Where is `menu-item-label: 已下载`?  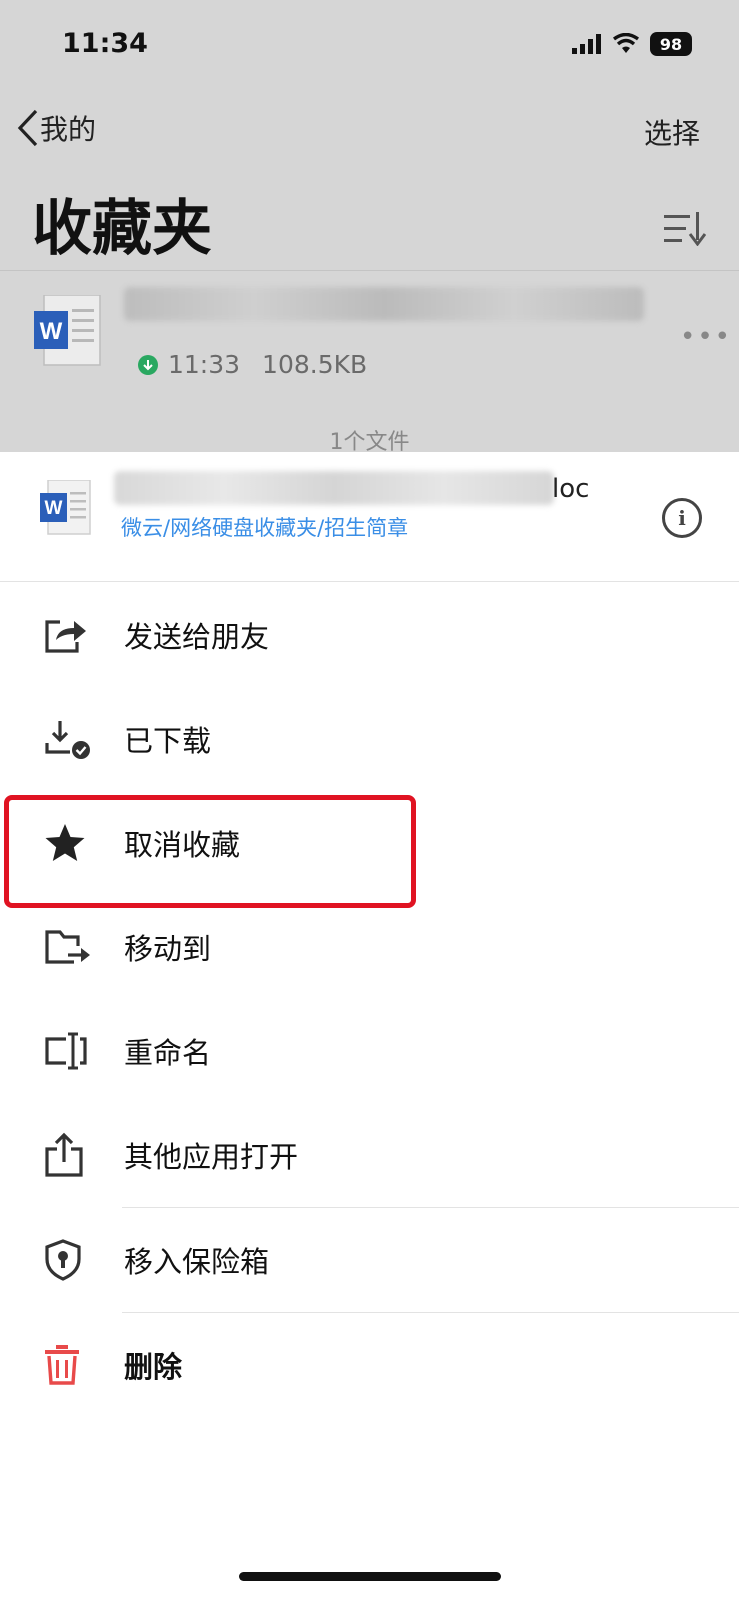
menu-item-label: 已下载 is located at coordinates (168, 741).